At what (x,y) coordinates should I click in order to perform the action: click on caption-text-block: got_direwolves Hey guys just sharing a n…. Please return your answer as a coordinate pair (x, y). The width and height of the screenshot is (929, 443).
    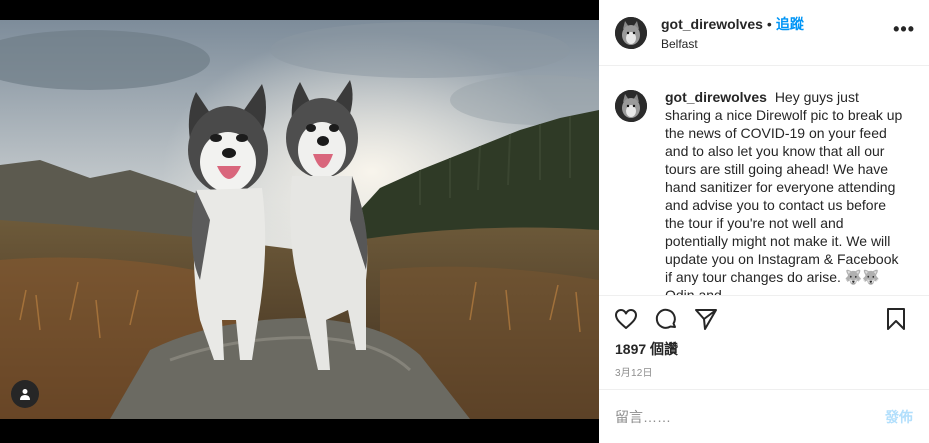
    Looking at the image, I should click on (785, 191).